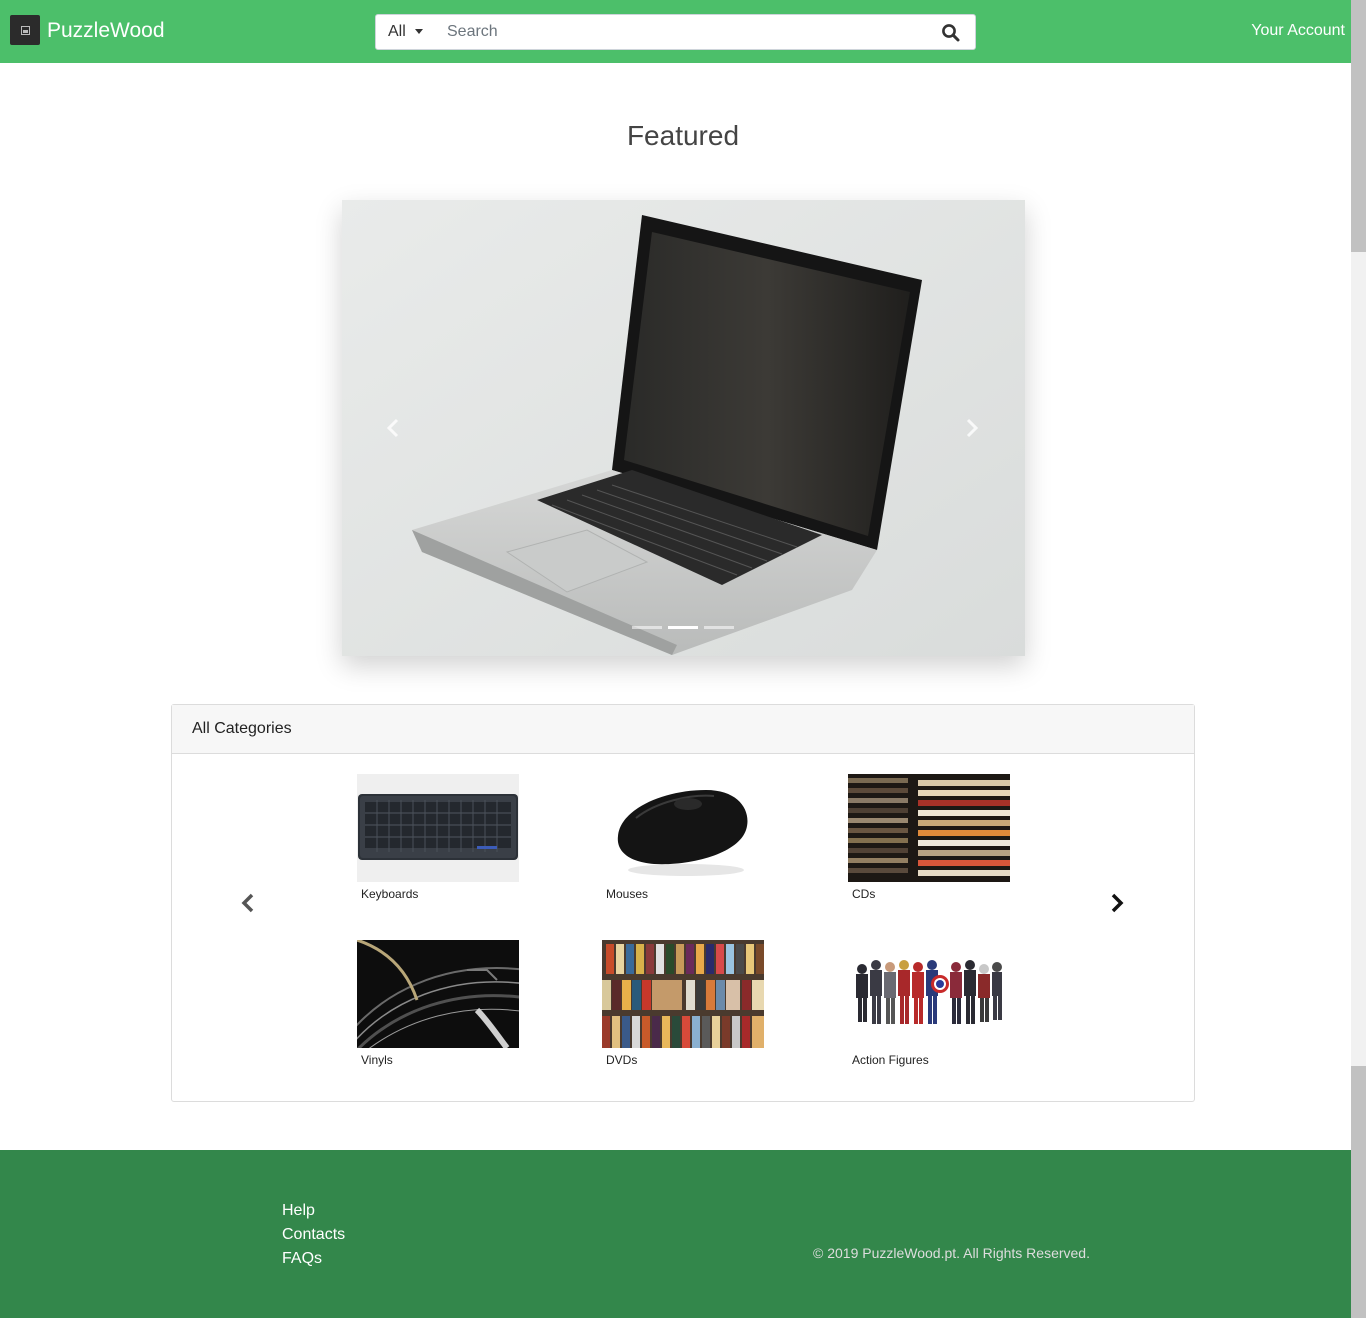 The width and height of the screenshot is (1366, 1318). I want to click on category-item-dvds: DVDs, so click(683, 1003).